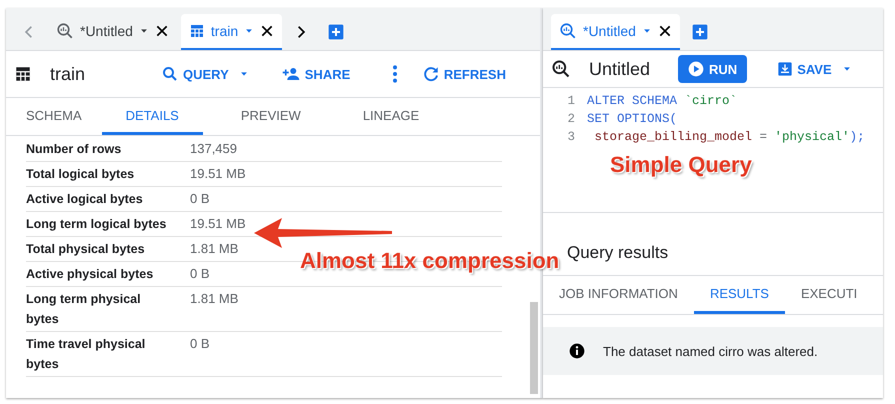 The width and height of the screenshot is (895, 404). What do you see at coordinates (713, 69) in the screenshot?
I see `run-button: RUN` at bounding box center [713, 69].